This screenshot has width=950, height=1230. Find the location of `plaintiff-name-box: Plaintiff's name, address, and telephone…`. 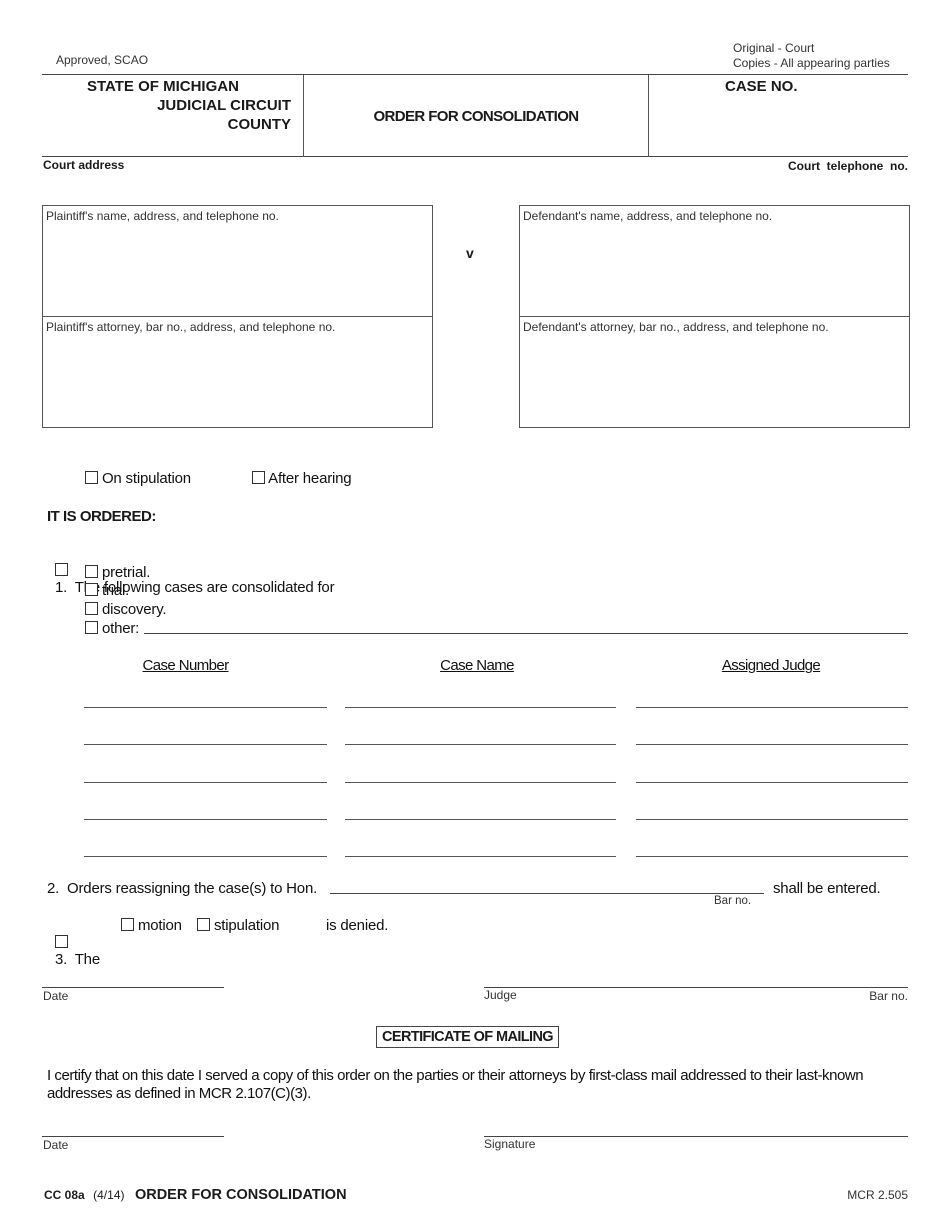

plaintiff-name-box: Plaintiff's name, address, and telephone… is located at coordinates (237, 261).